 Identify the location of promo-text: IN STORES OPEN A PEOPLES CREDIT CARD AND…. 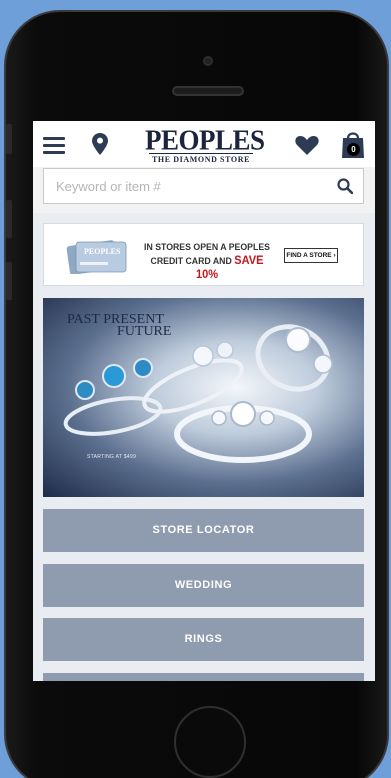
(207, 262).